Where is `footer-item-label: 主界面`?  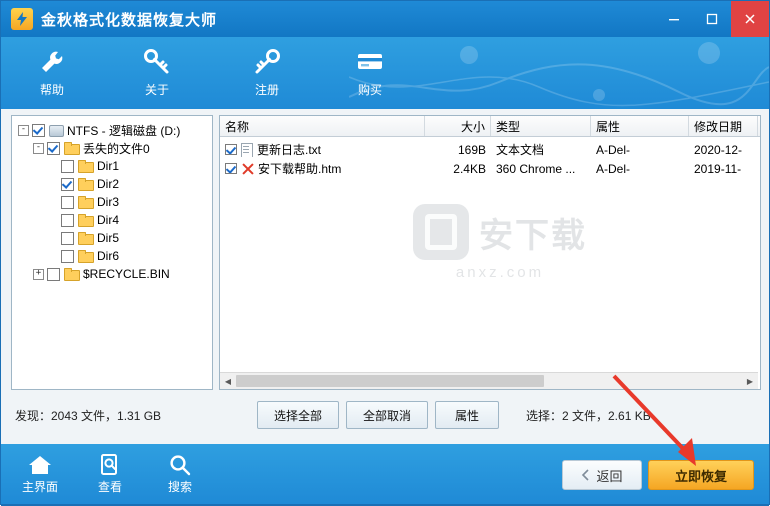
footer-item-label: 主界面 is located at coordinates (39, 487).